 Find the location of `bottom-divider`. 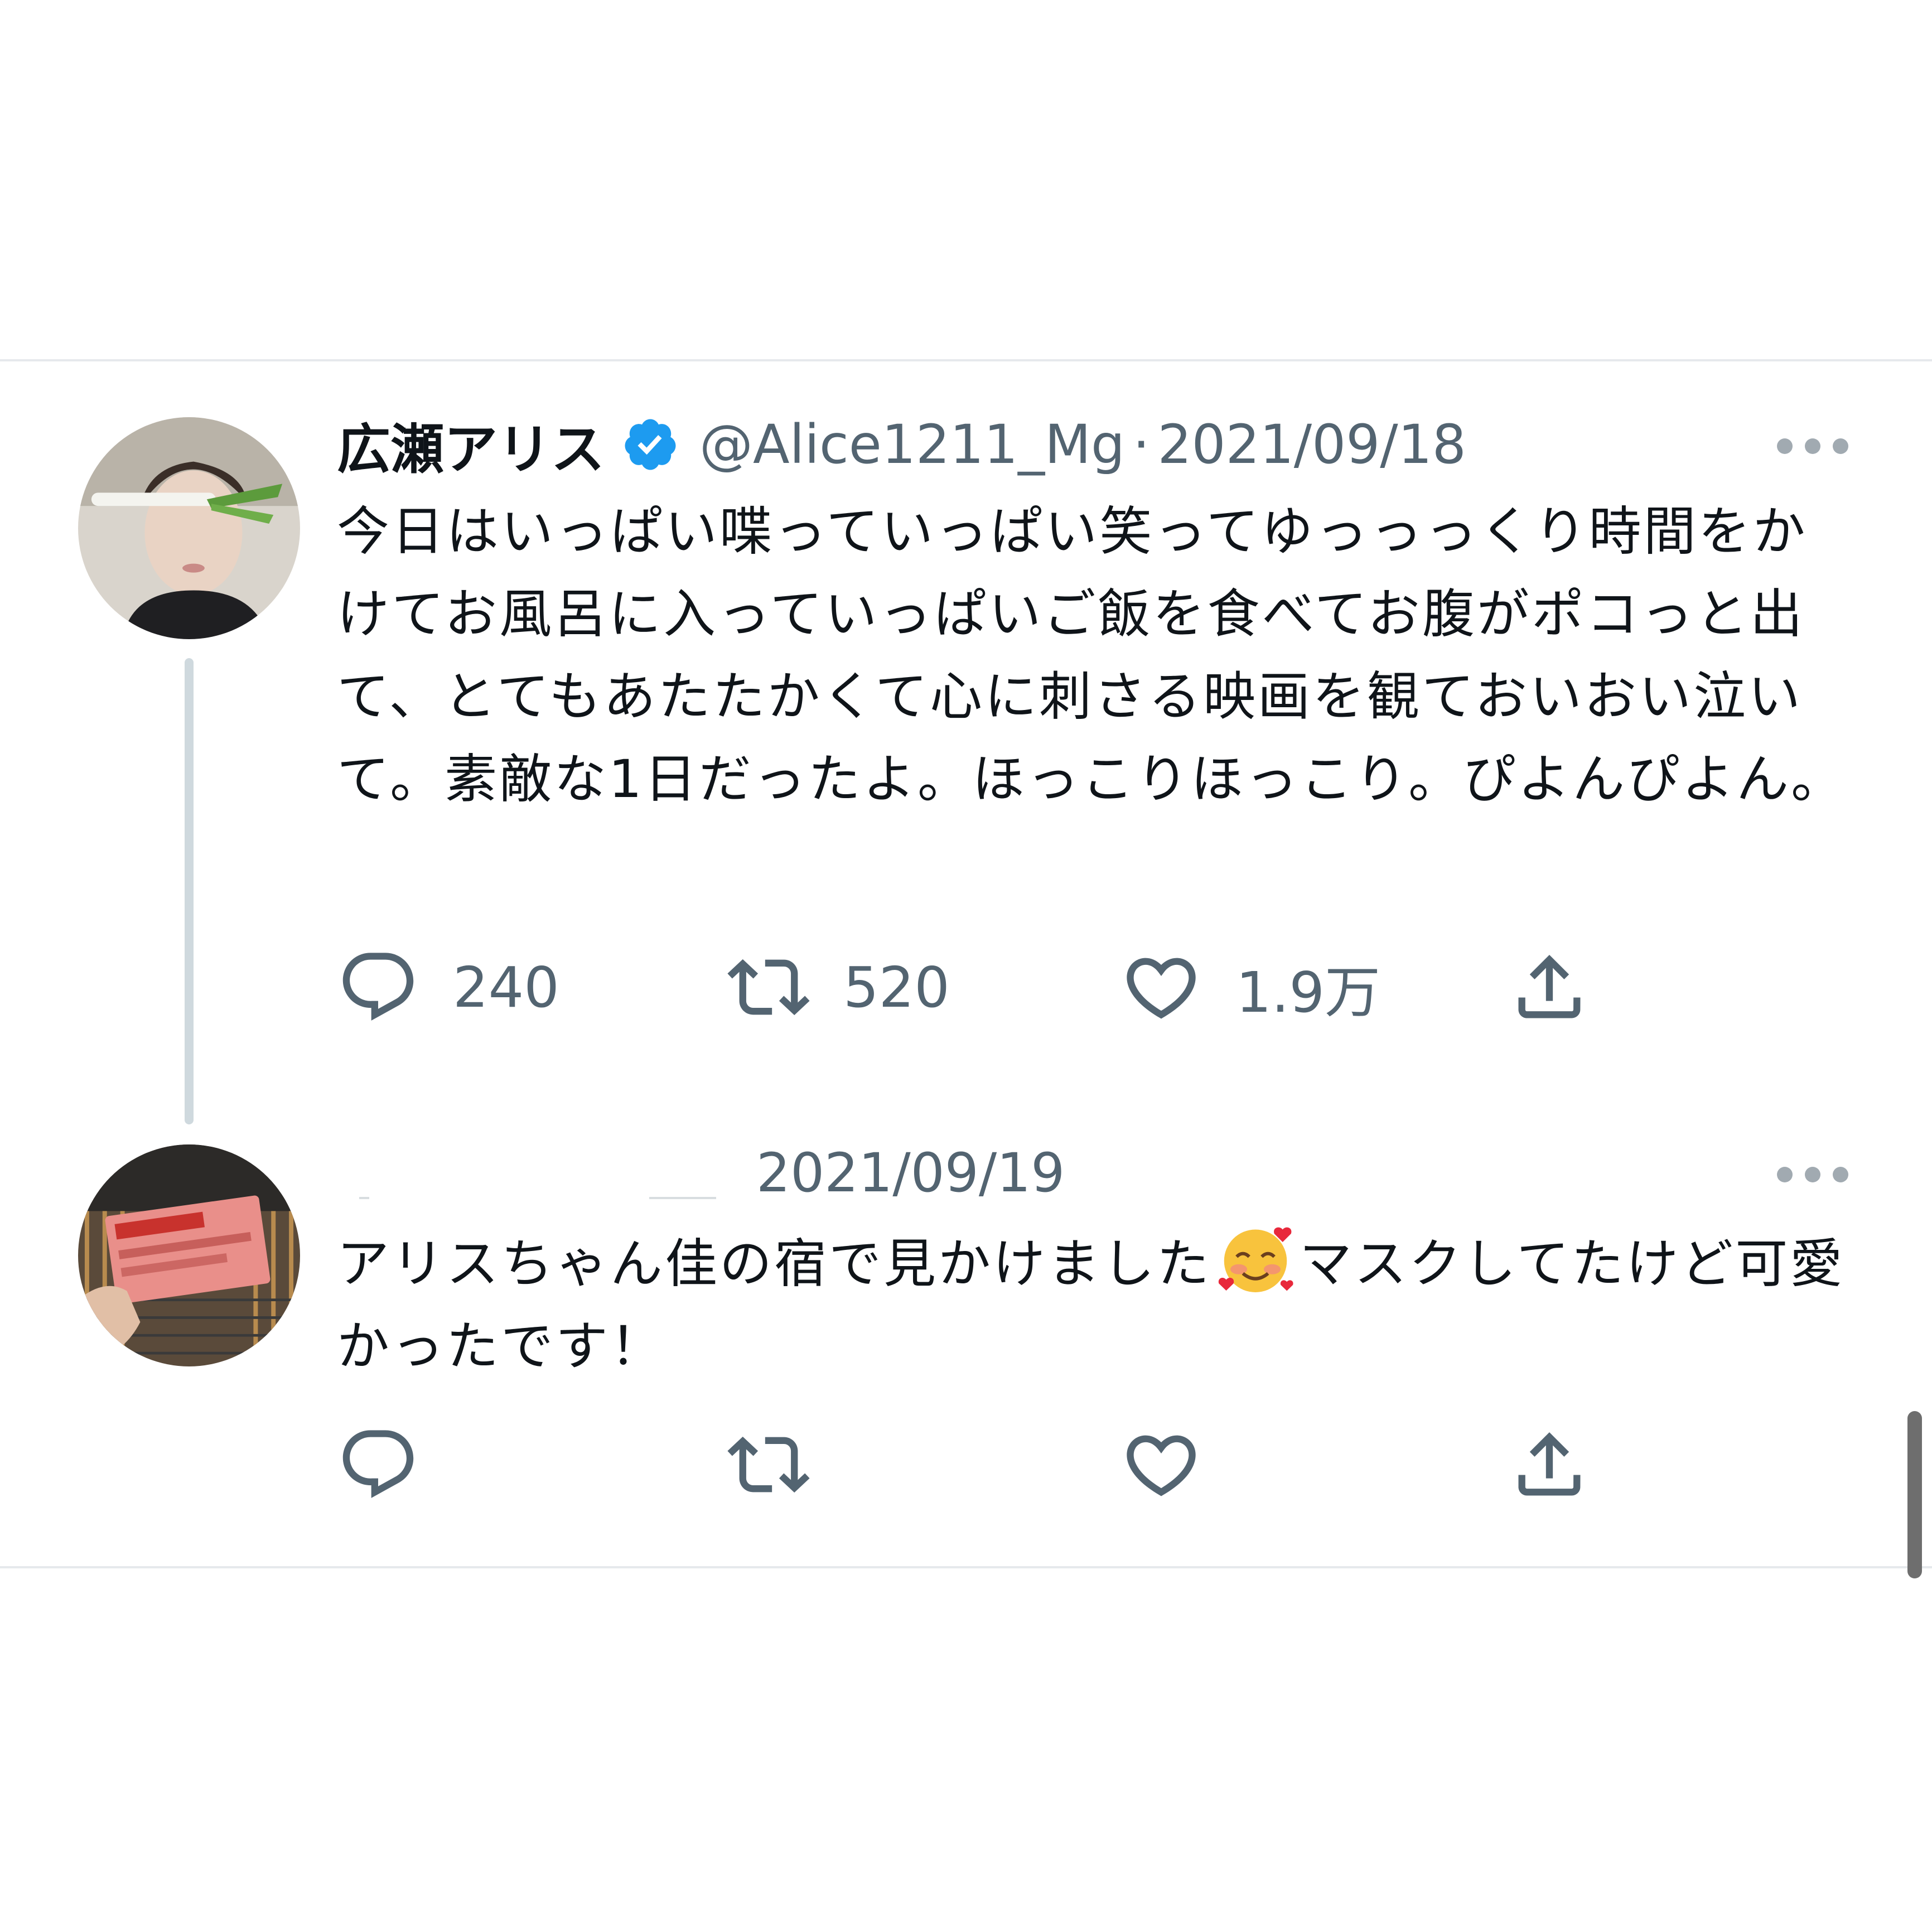

bottom-divider is located at coordinates (966, 1567).